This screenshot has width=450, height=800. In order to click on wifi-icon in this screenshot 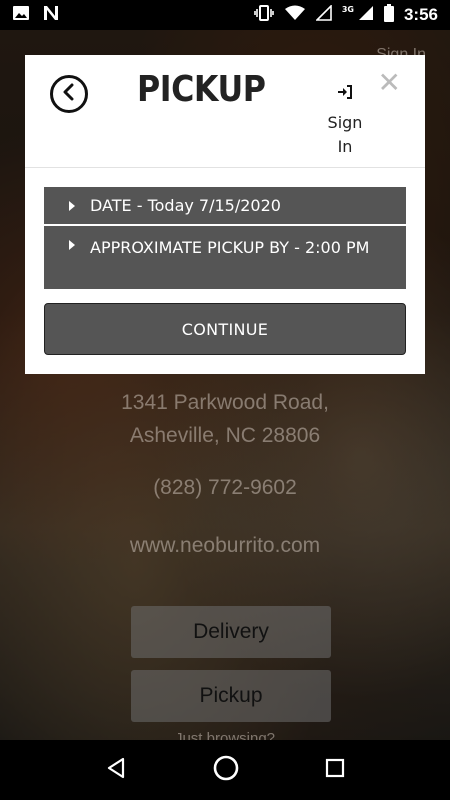, I will do `click(295, 15)`.